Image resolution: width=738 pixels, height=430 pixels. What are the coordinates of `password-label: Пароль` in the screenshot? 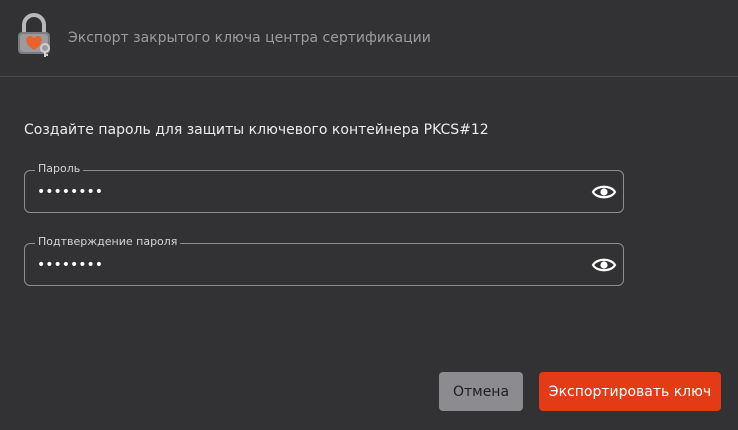 It's located at (59, 169).